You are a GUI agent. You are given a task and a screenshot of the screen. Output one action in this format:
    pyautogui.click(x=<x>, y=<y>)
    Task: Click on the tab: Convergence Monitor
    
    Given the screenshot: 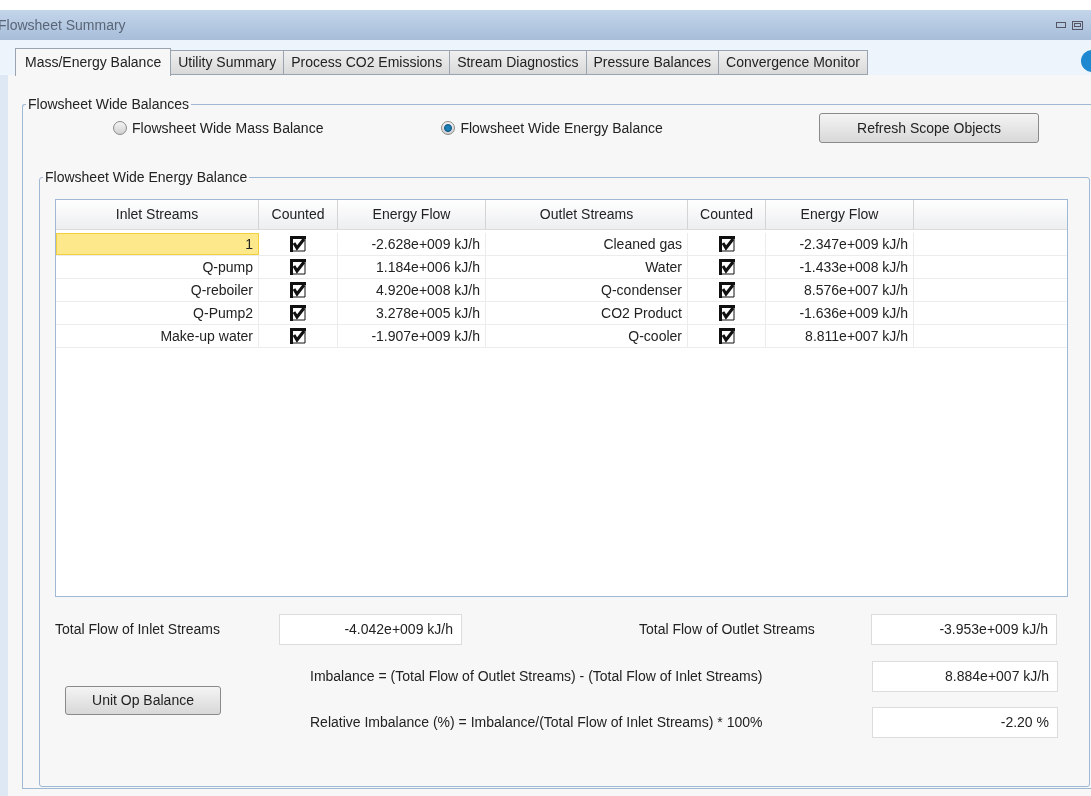 What is the action you would take?
    pyautogui.click(x=793, y=62)
    